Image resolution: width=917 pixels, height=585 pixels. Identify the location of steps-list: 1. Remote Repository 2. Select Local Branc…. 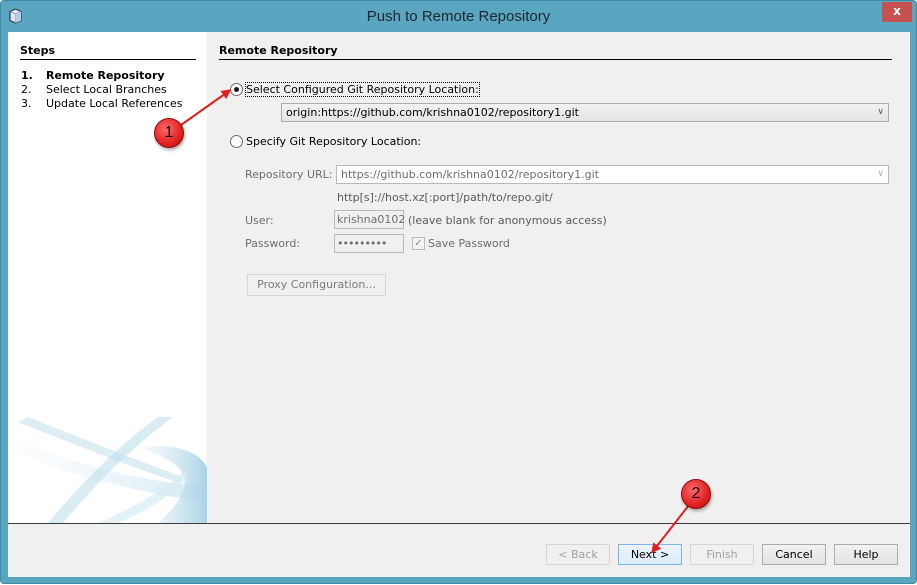
(111, 90).